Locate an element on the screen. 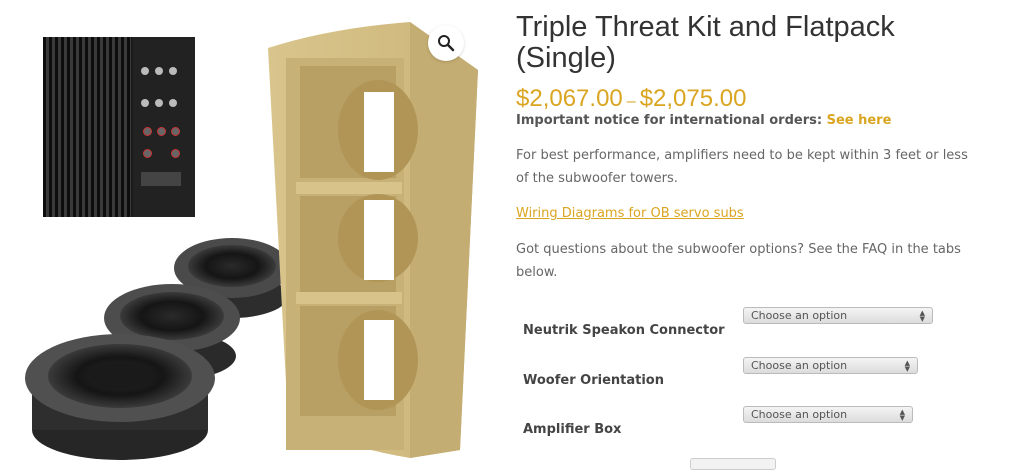 The height and width of the screenshot is (470, 1024). amplifier-box-label: Amplifier Box is located at coordinates (572, 429).